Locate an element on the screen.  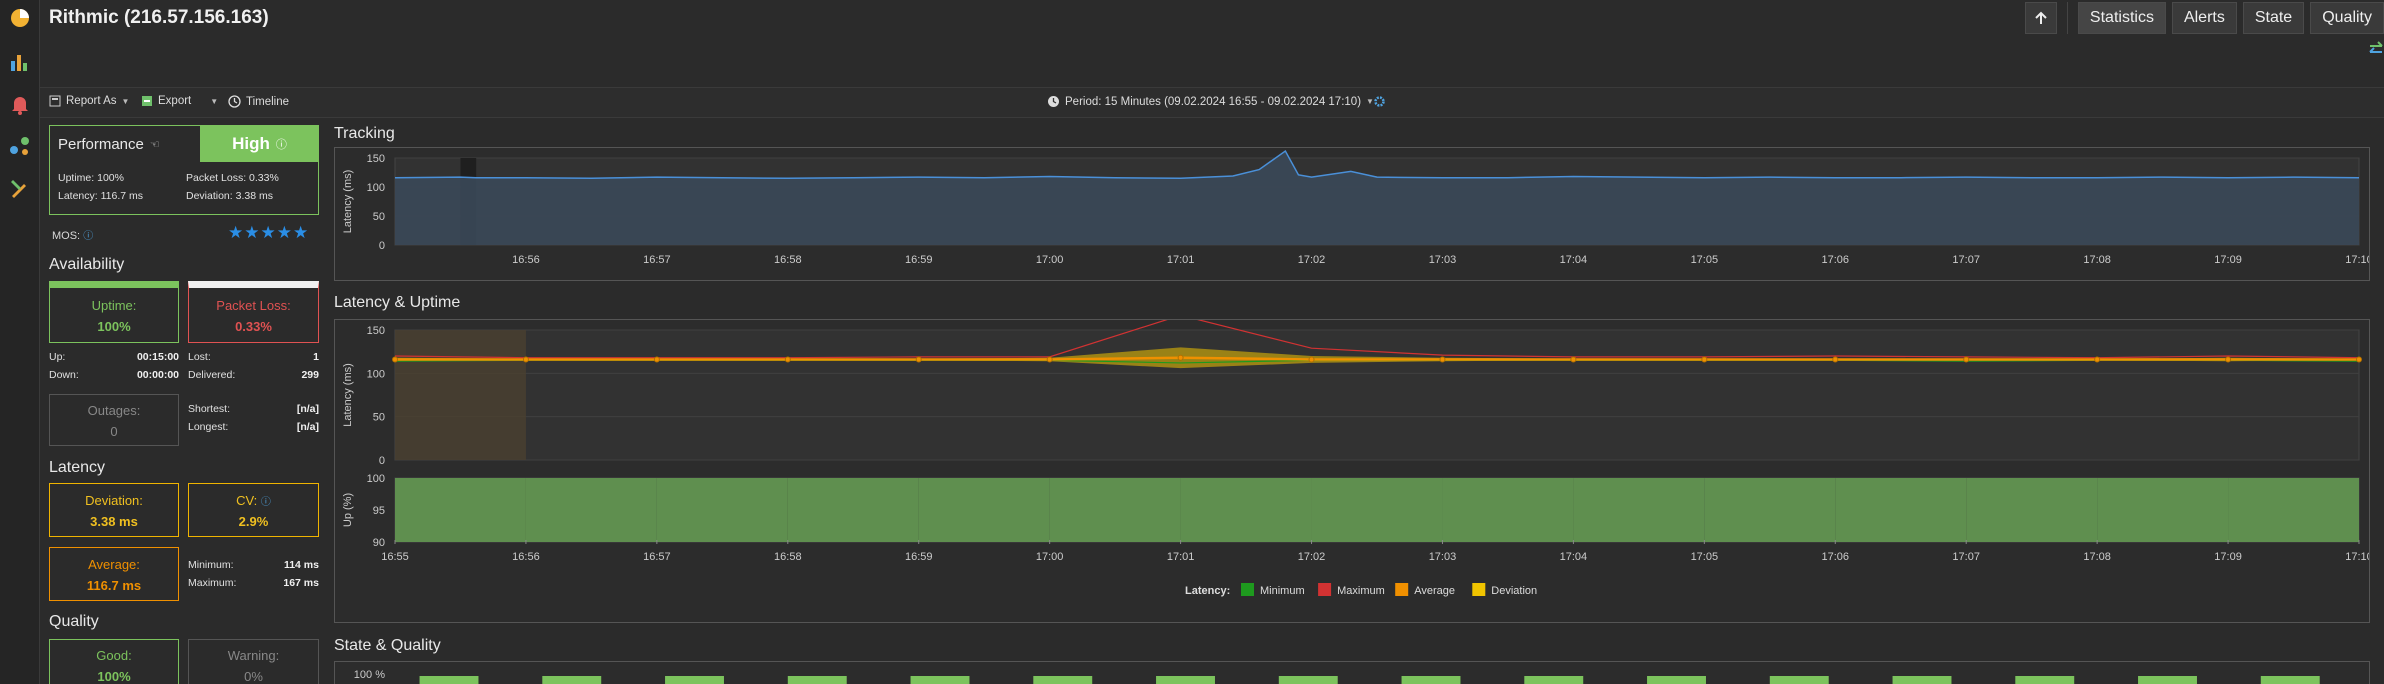
timeline-button: Timeline is located at coordinates (258, 101).